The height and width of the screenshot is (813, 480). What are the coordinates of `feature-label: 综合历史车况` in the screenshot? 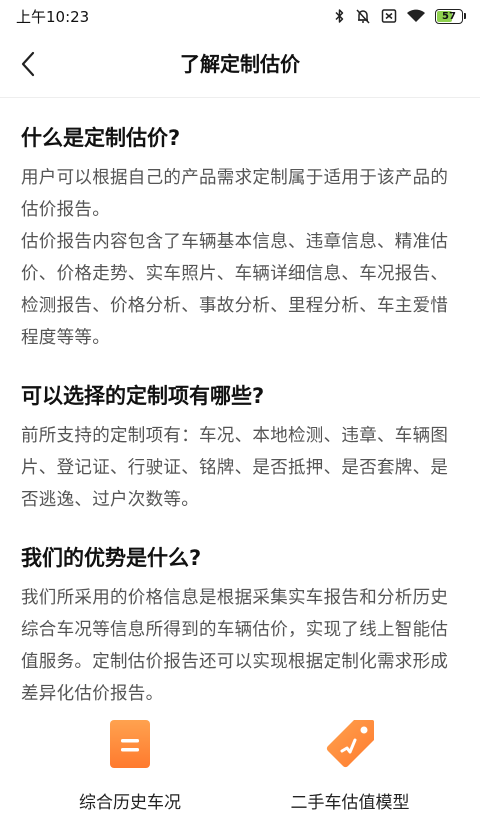 It's located at (130, 803).